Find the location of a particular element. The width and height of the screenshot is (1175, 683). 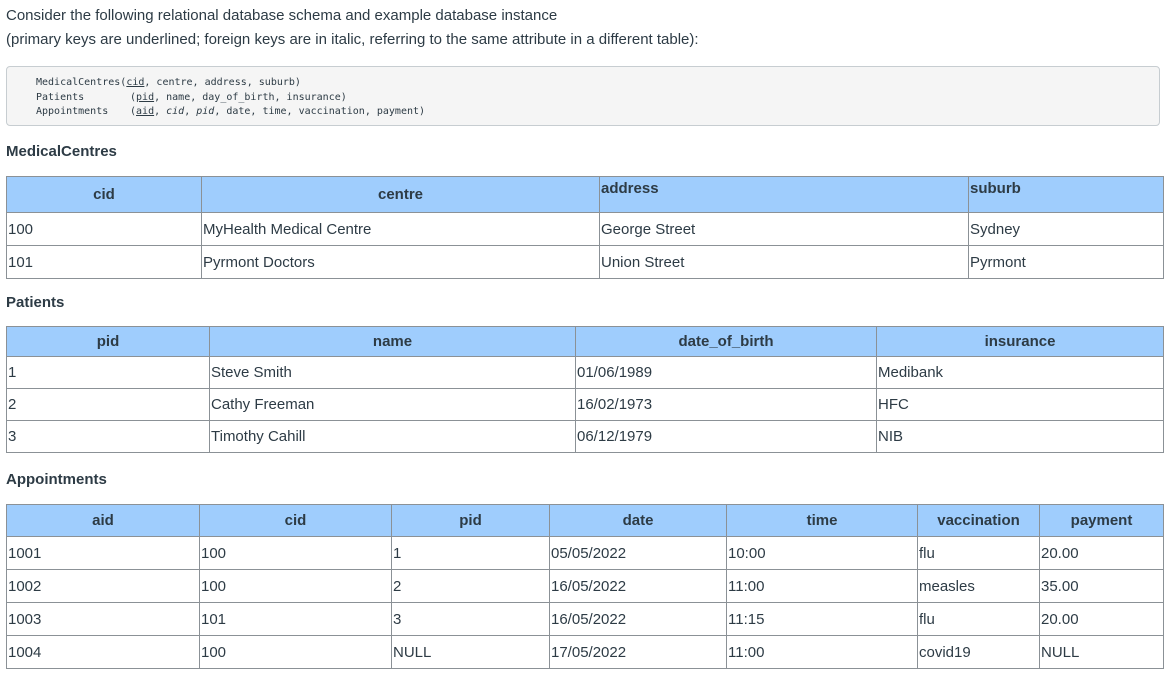

table-cell: 1002 is located at coordinates (103, 586).